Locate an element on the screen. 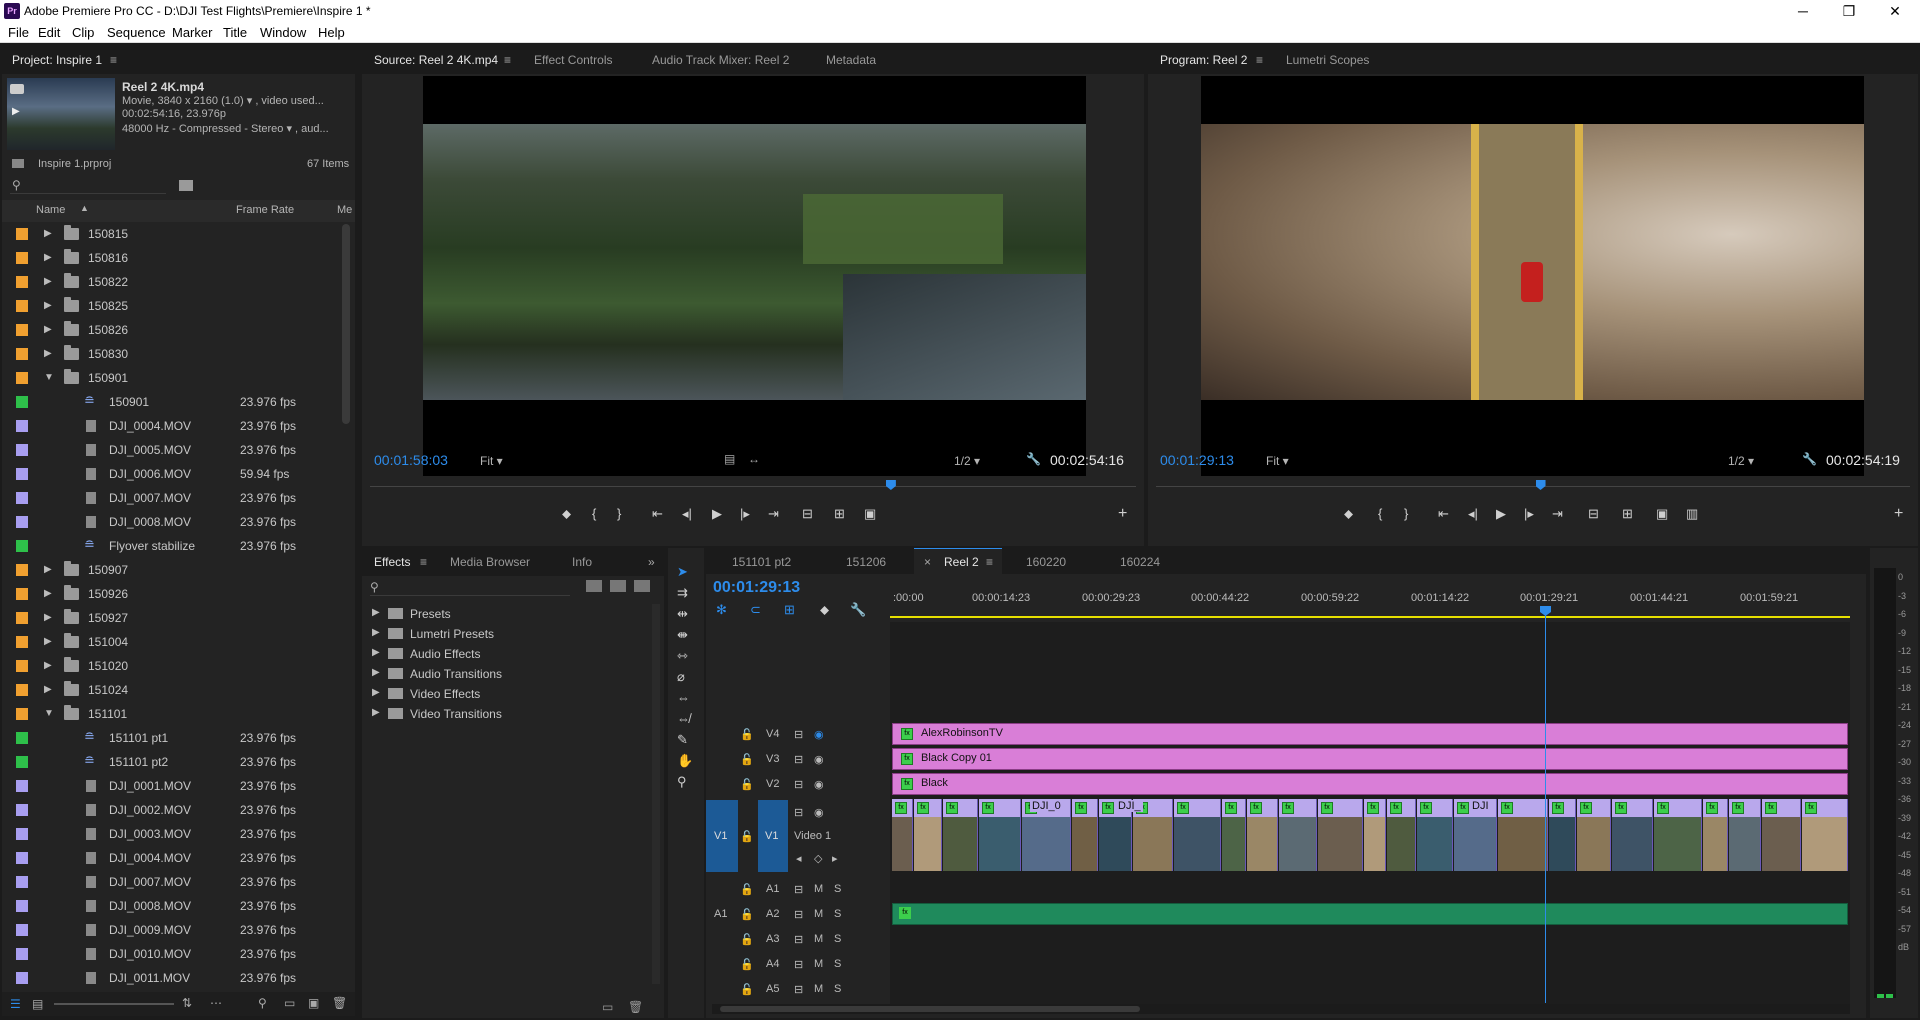  clip-row: DJI_0002.MOV 23.976 fps is located at coordinates (171, 810).